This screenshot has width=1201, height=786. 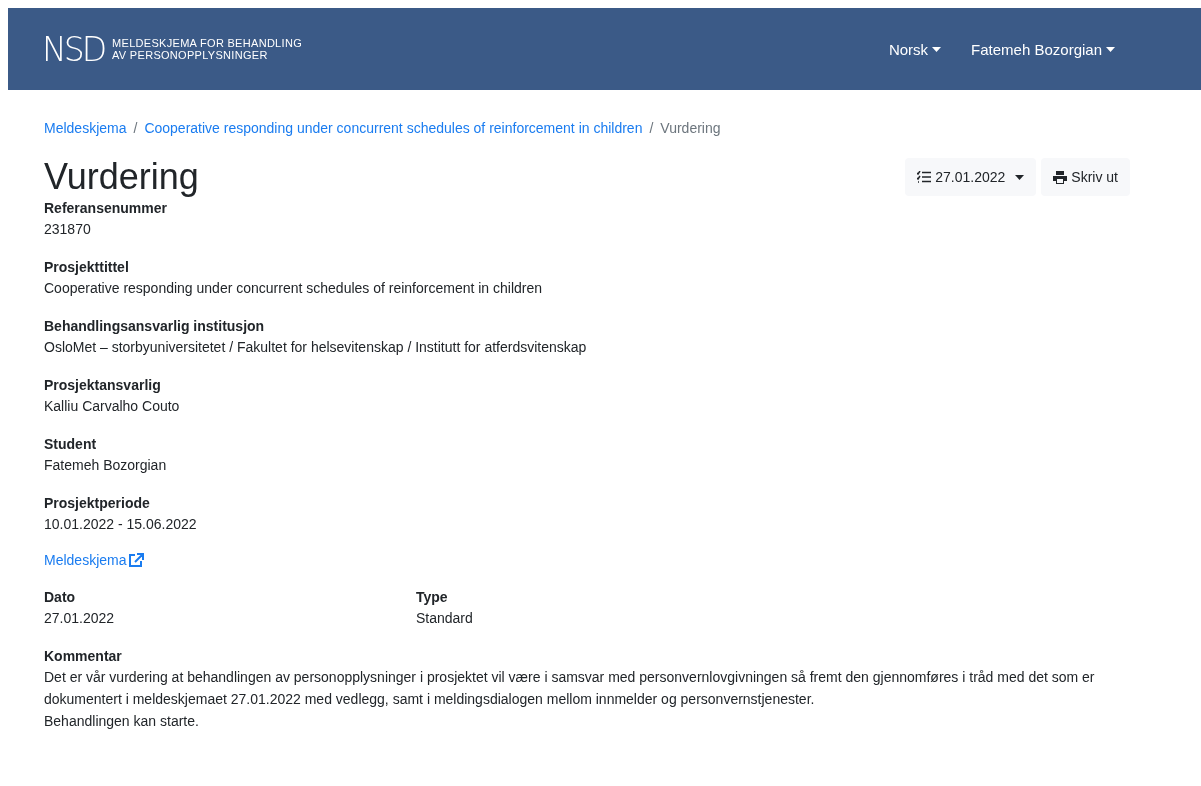 I want to click on field-label: Kommentar, so click(x=83, y=656).